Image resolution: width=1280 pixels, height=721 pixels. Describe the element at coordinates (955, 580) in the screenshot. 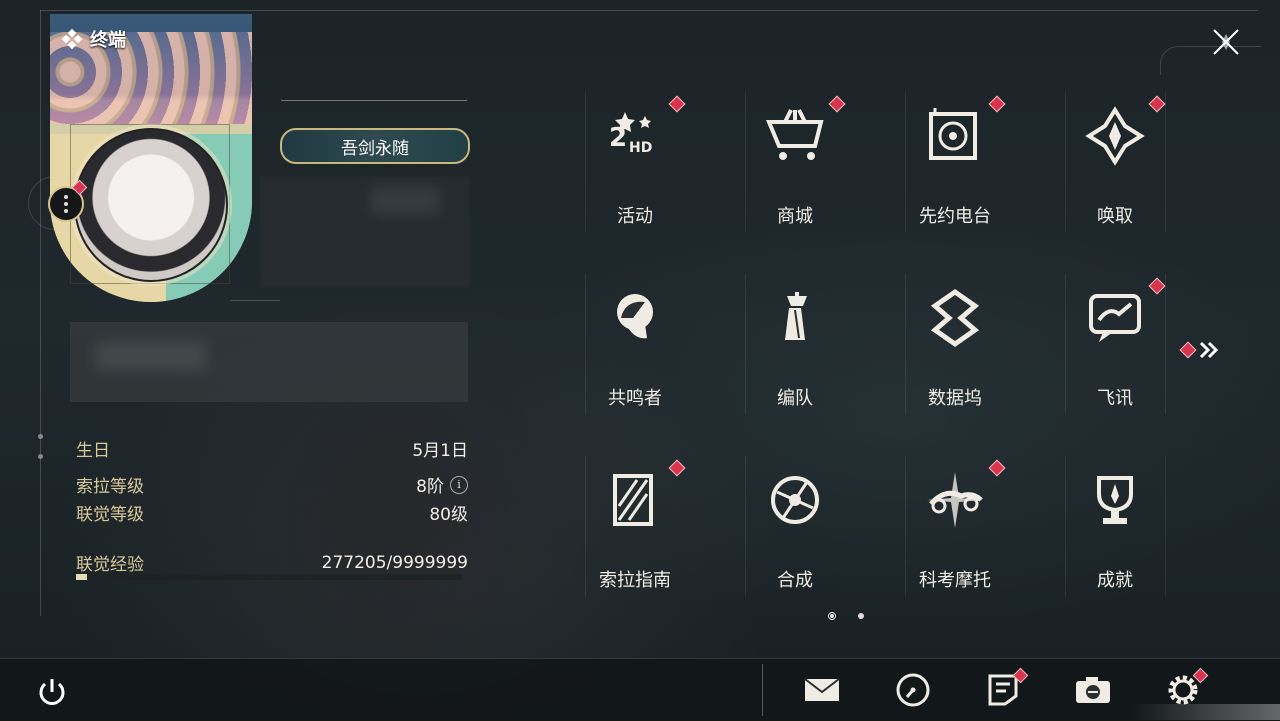

I see `menu-item-label: 科考摩托` at that location.